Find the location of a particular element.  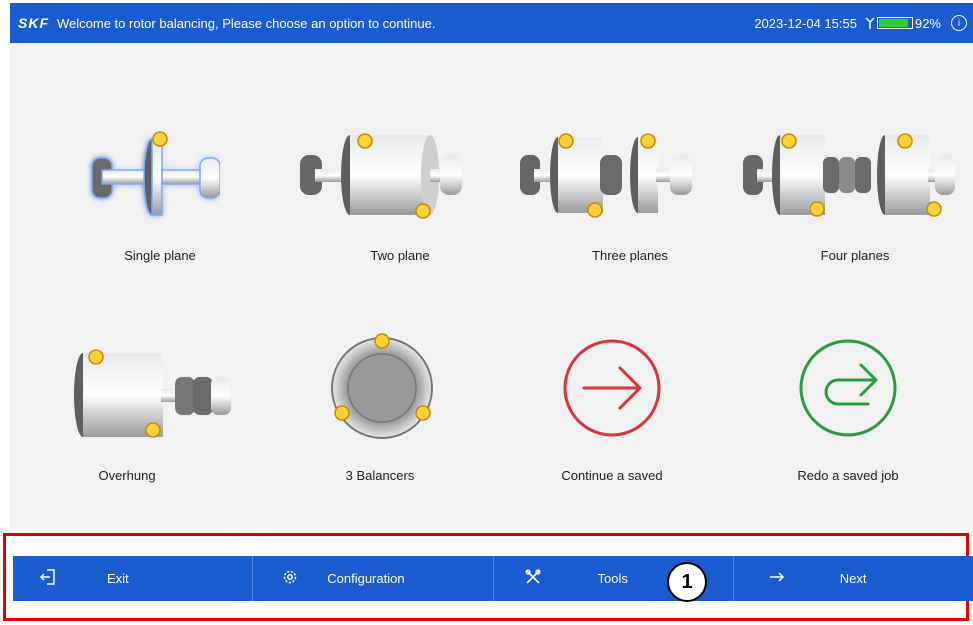

tools-label: Tools is located at coordinates (612, 578).